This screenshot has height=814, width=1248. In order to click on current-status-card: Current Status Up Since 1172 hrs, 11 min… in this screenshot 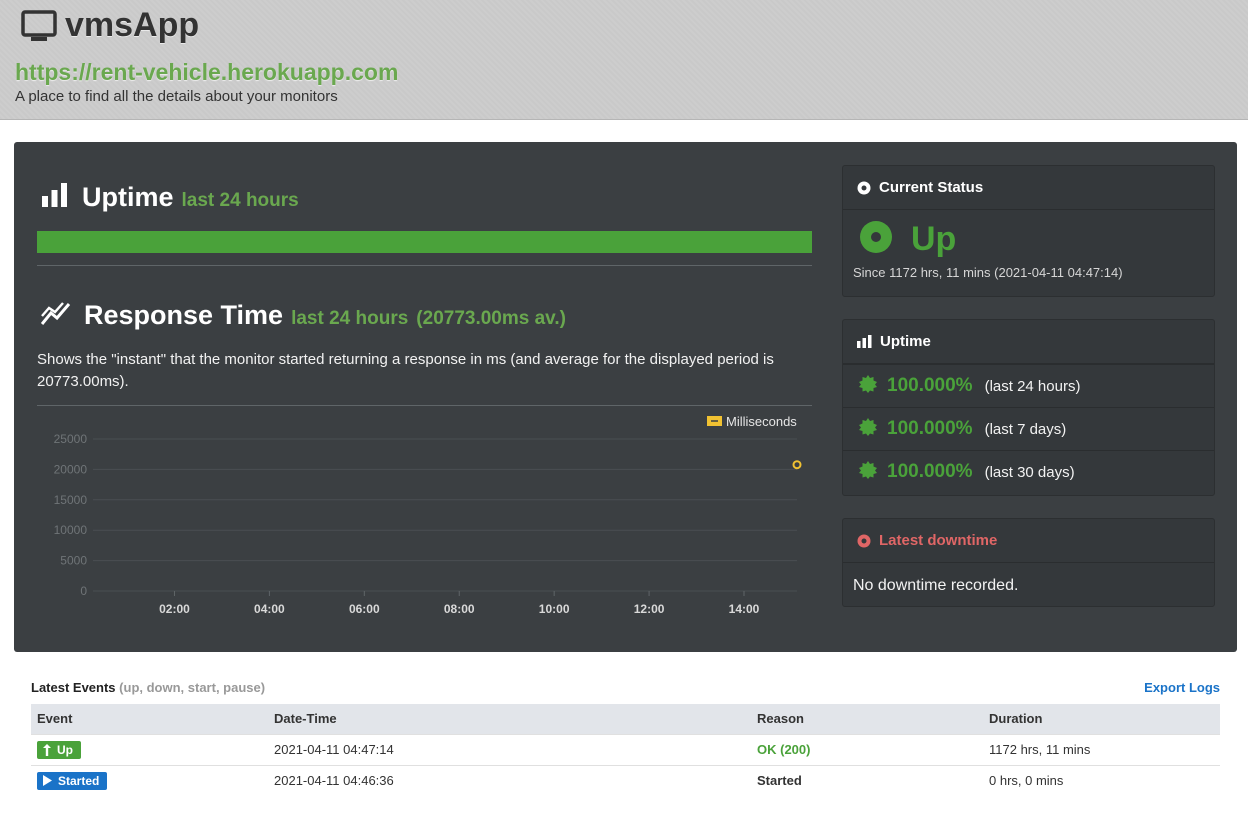, I will do `click(1028, 231)`.